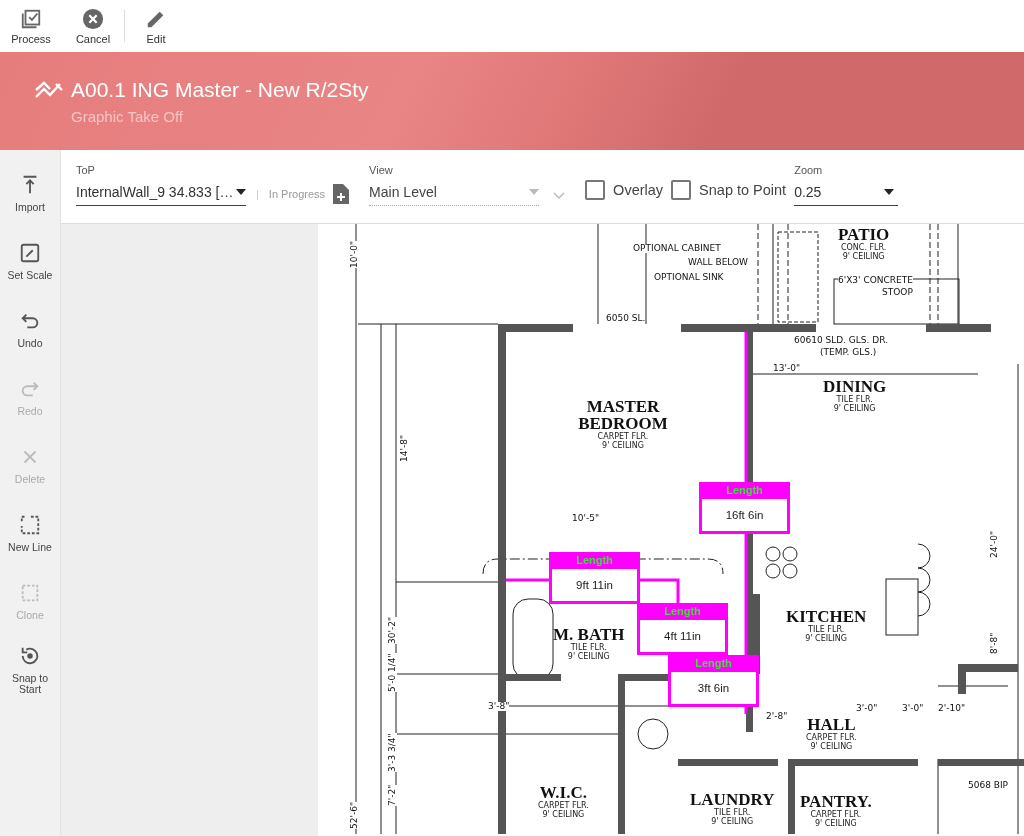  I want to click on plan-annotation: OPTIONAL CABINET, so click(677, 248).